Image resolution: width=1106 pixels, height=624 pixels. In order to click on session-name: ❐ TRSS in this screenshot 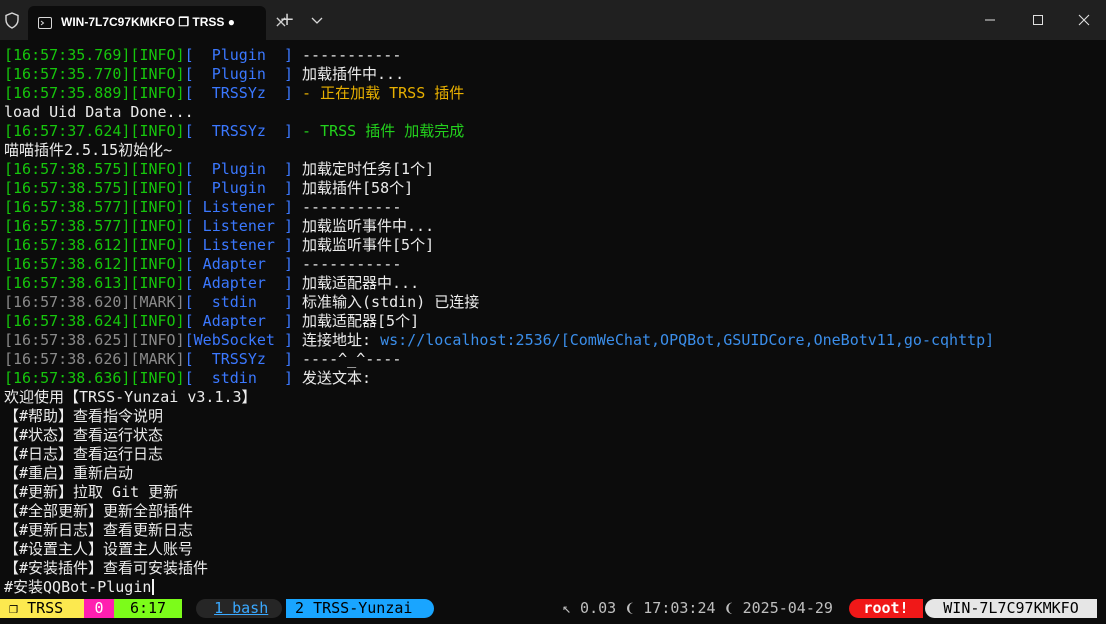, I will do `click(42, 608)`.